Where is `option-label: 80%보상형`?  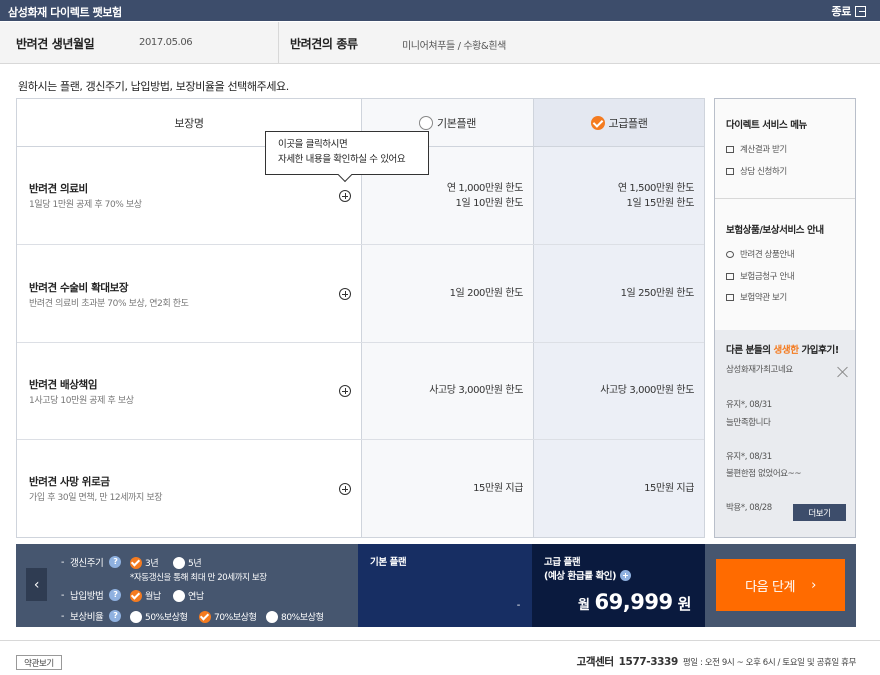
option-label: 80%보상형 is located at coordinates (302, 618).